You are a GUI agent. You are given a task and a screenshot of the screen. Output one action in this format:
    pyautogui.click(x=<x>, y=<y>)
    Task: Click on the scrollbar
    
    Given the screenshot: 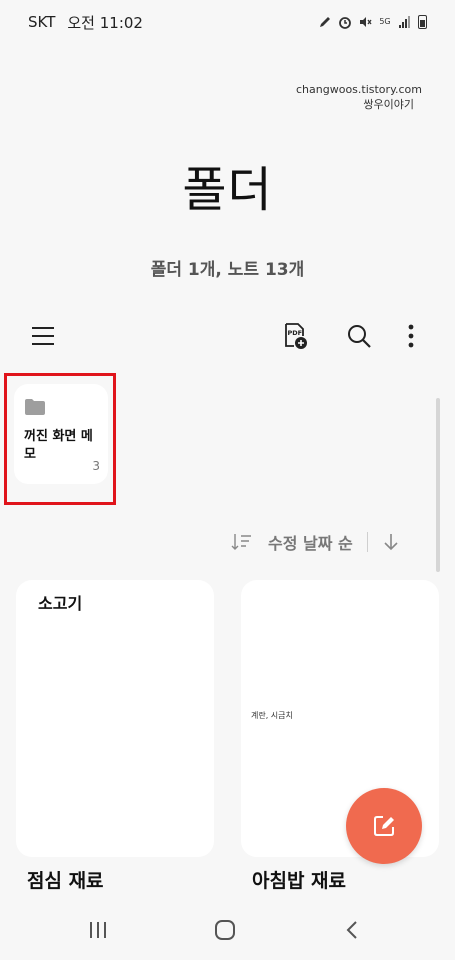 What is the action you would take?
    pyautogui.click(x=438, y=485)
    